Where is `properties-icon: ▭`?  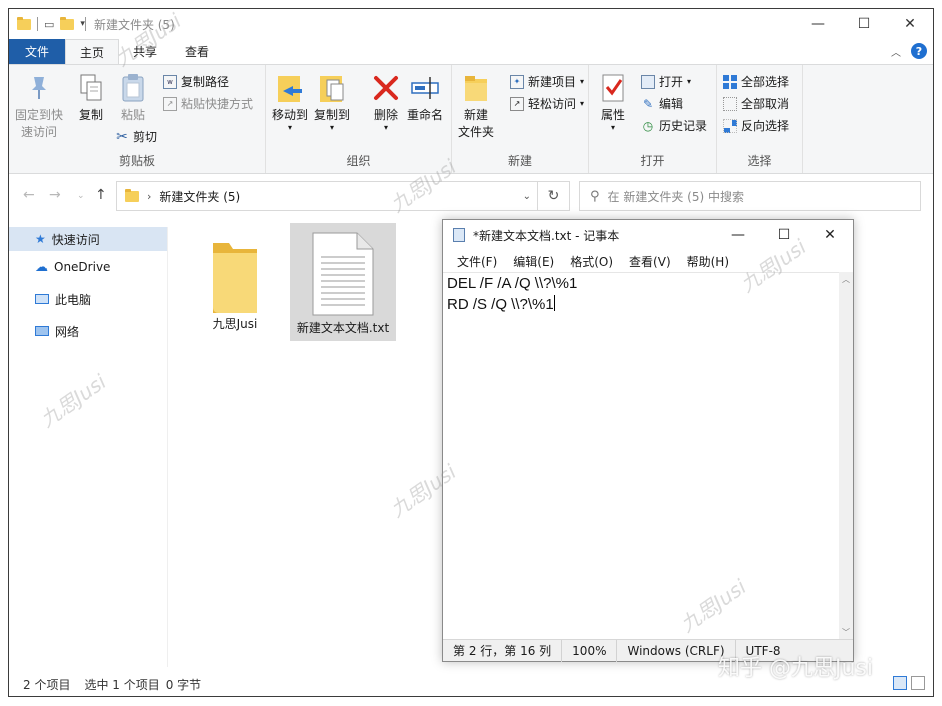
properties-icon: ▭ is located at coordinates (49, 24).